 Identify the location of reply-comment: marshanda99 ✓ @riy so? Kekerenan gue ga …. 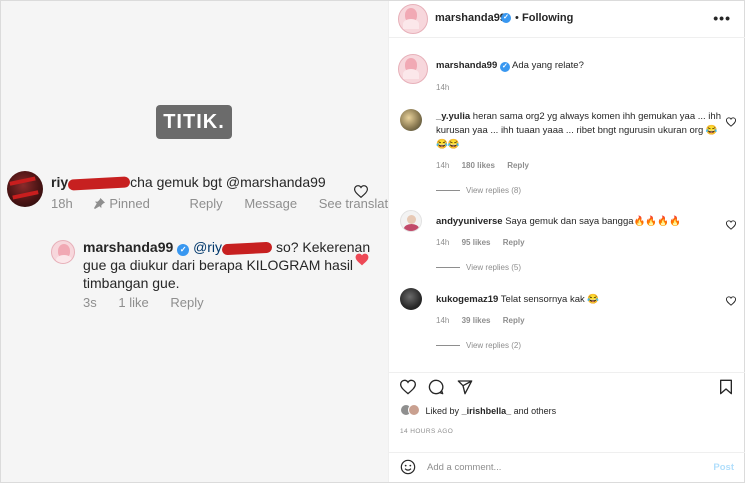
(216, 275).